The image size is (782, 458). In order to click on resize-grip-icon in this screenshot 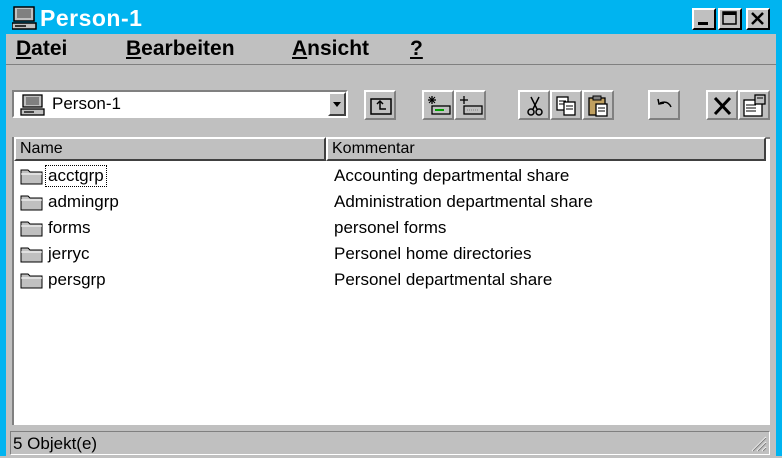, I will do `click(758, 443)`.